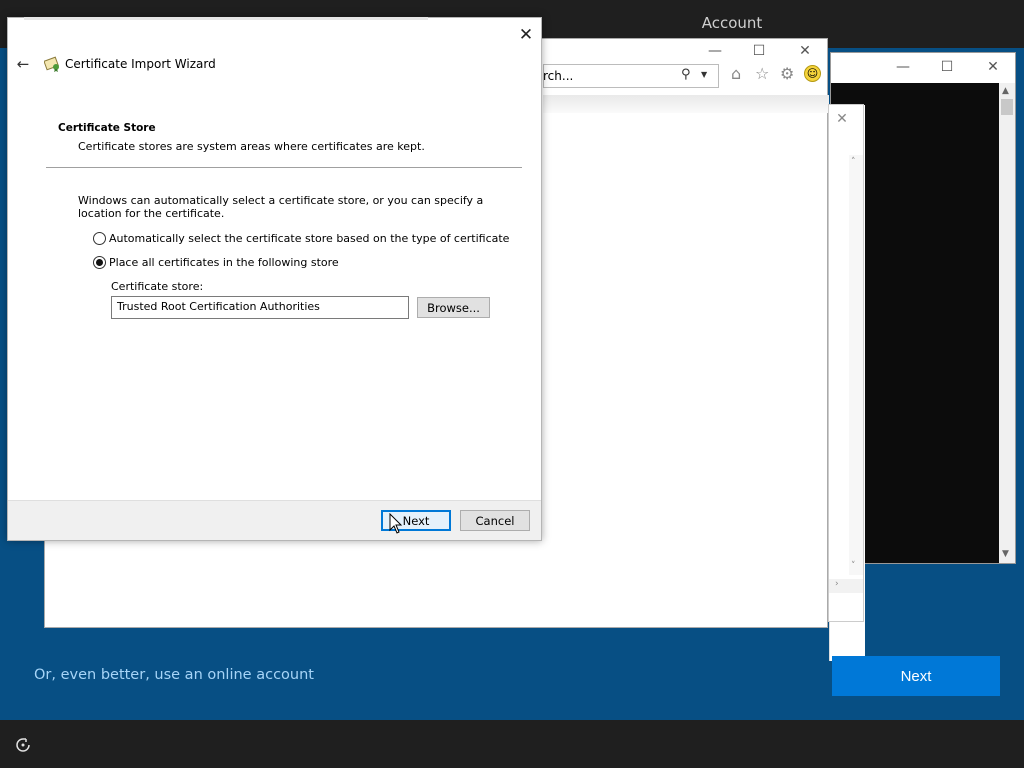 The width and height of the screenshot is (1024, 768). I want to click on console-titlebar: — ☐ ✕, so click(923, 68).